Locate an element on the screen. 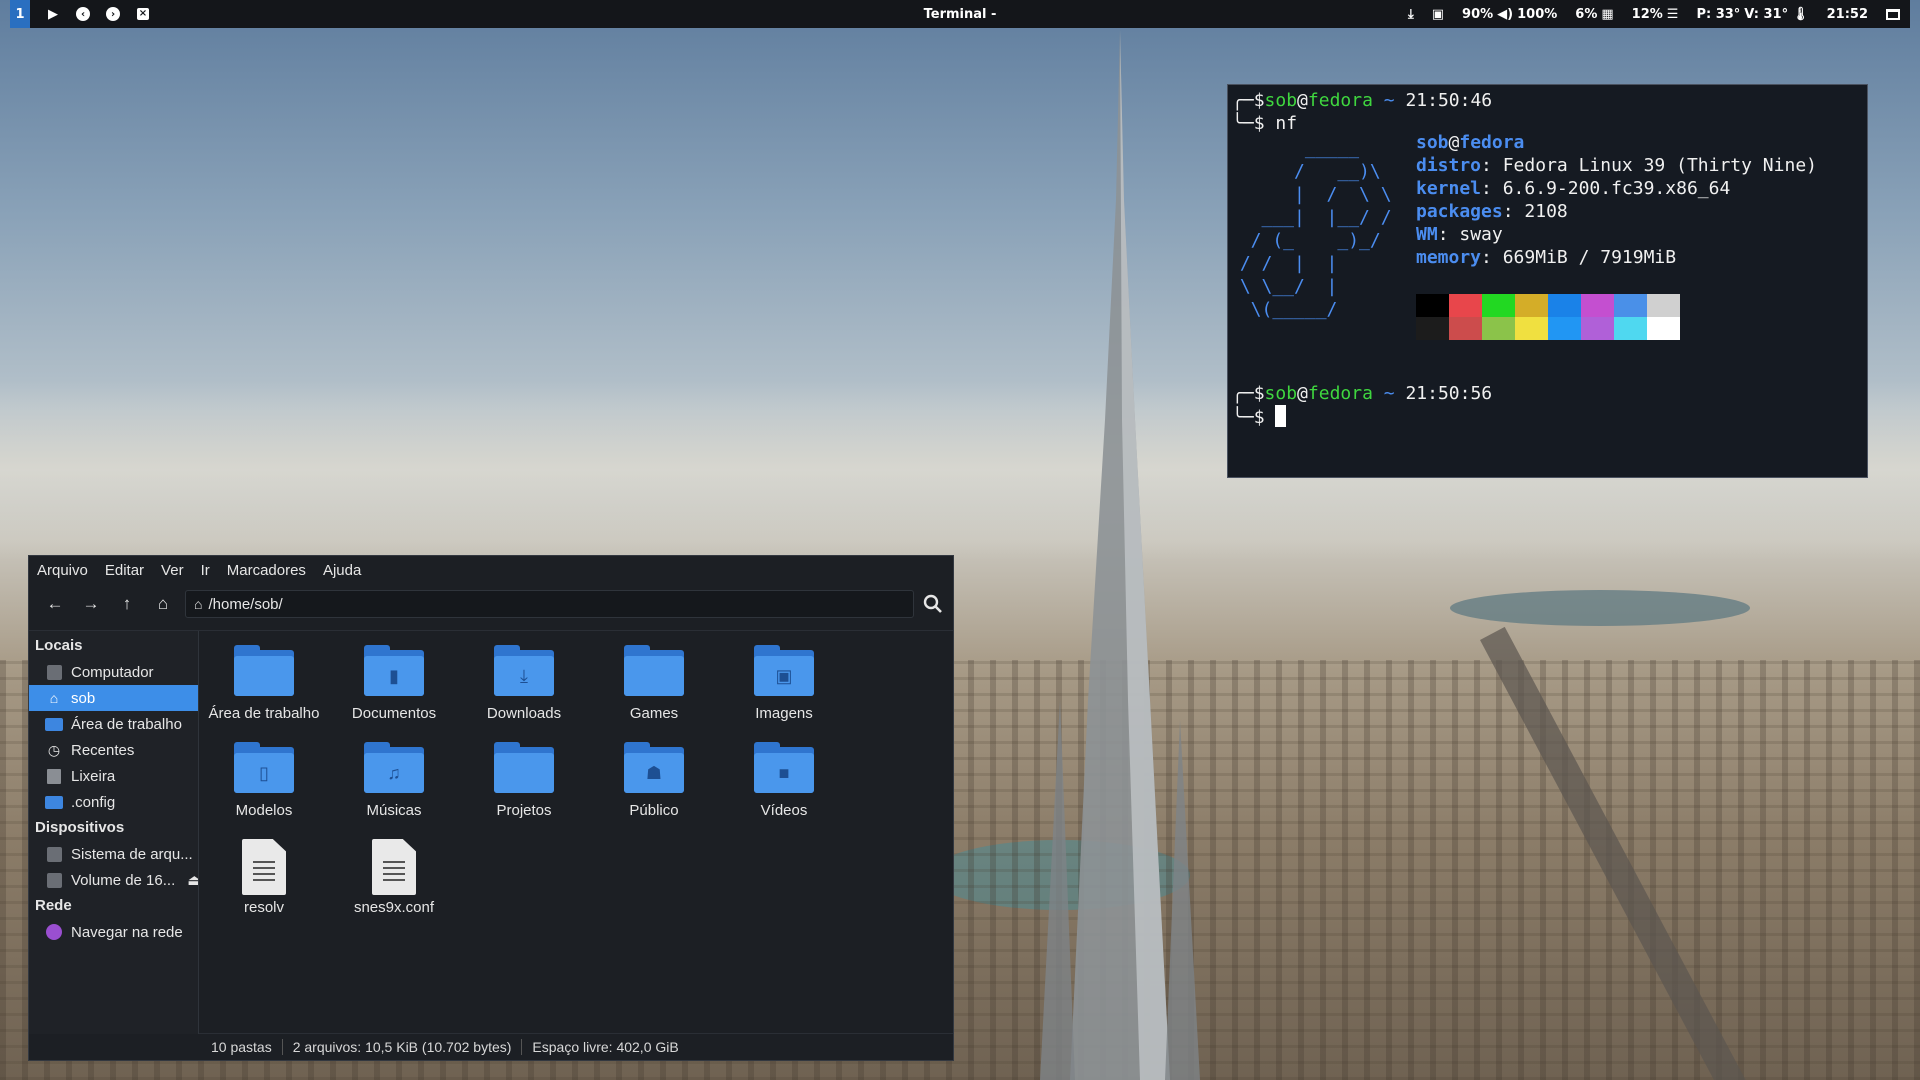 This screenshot has height=1080, width=1920. command-line-1: ╰─$ nf is located at coordinates (1265, 123).